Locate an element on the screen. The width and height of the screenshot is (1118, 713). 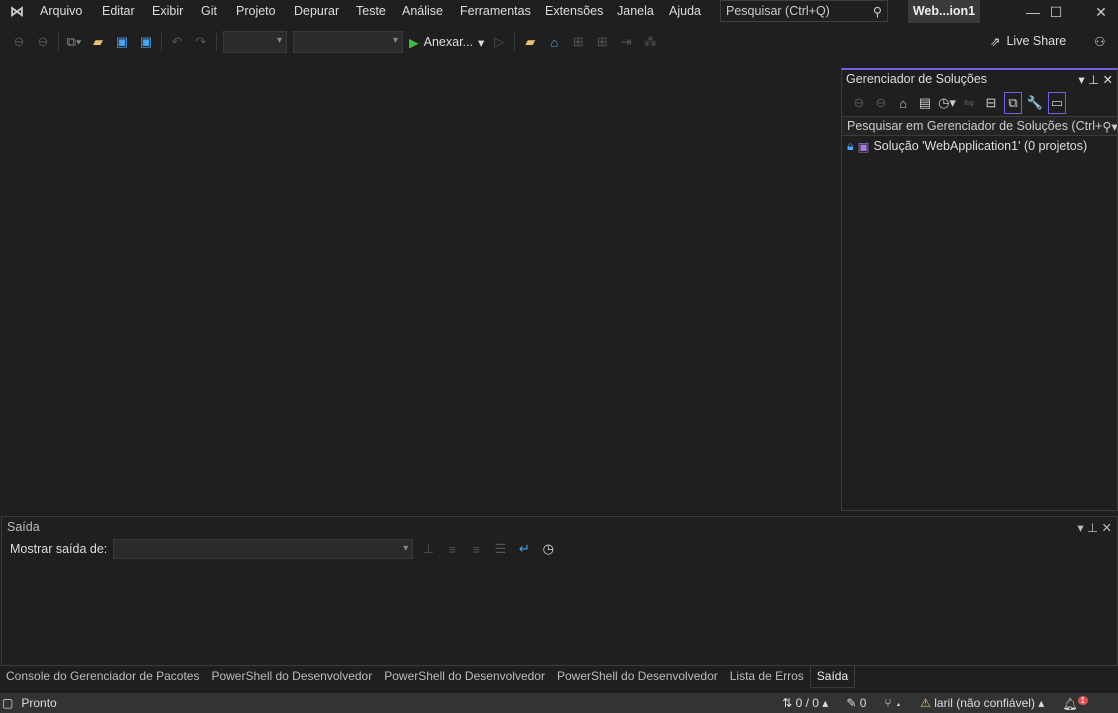
platform-dropdown is located at coordinates (348, 42).